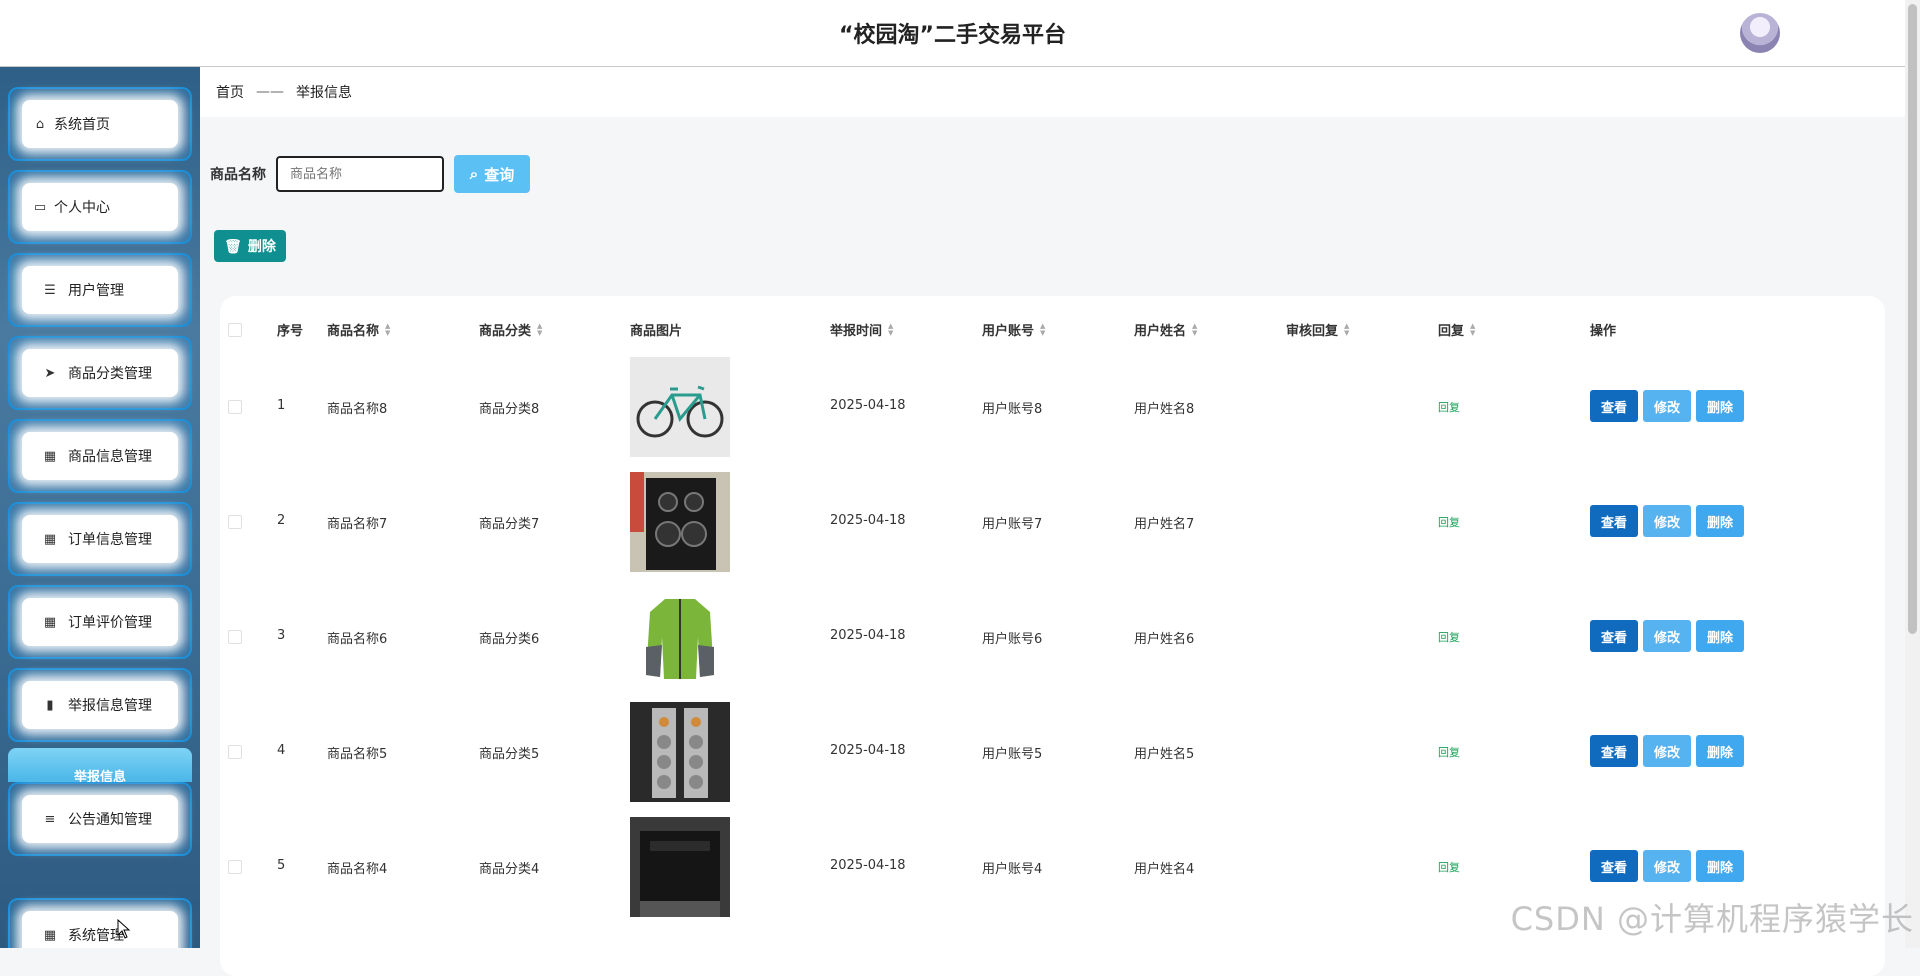 The height and width of the screenshot is (976, 1920). What do you see at coordinates (100, 765) in the screenshot?
I see `submenu-item-reports: 举报信息` at bounding box center [100, 765].